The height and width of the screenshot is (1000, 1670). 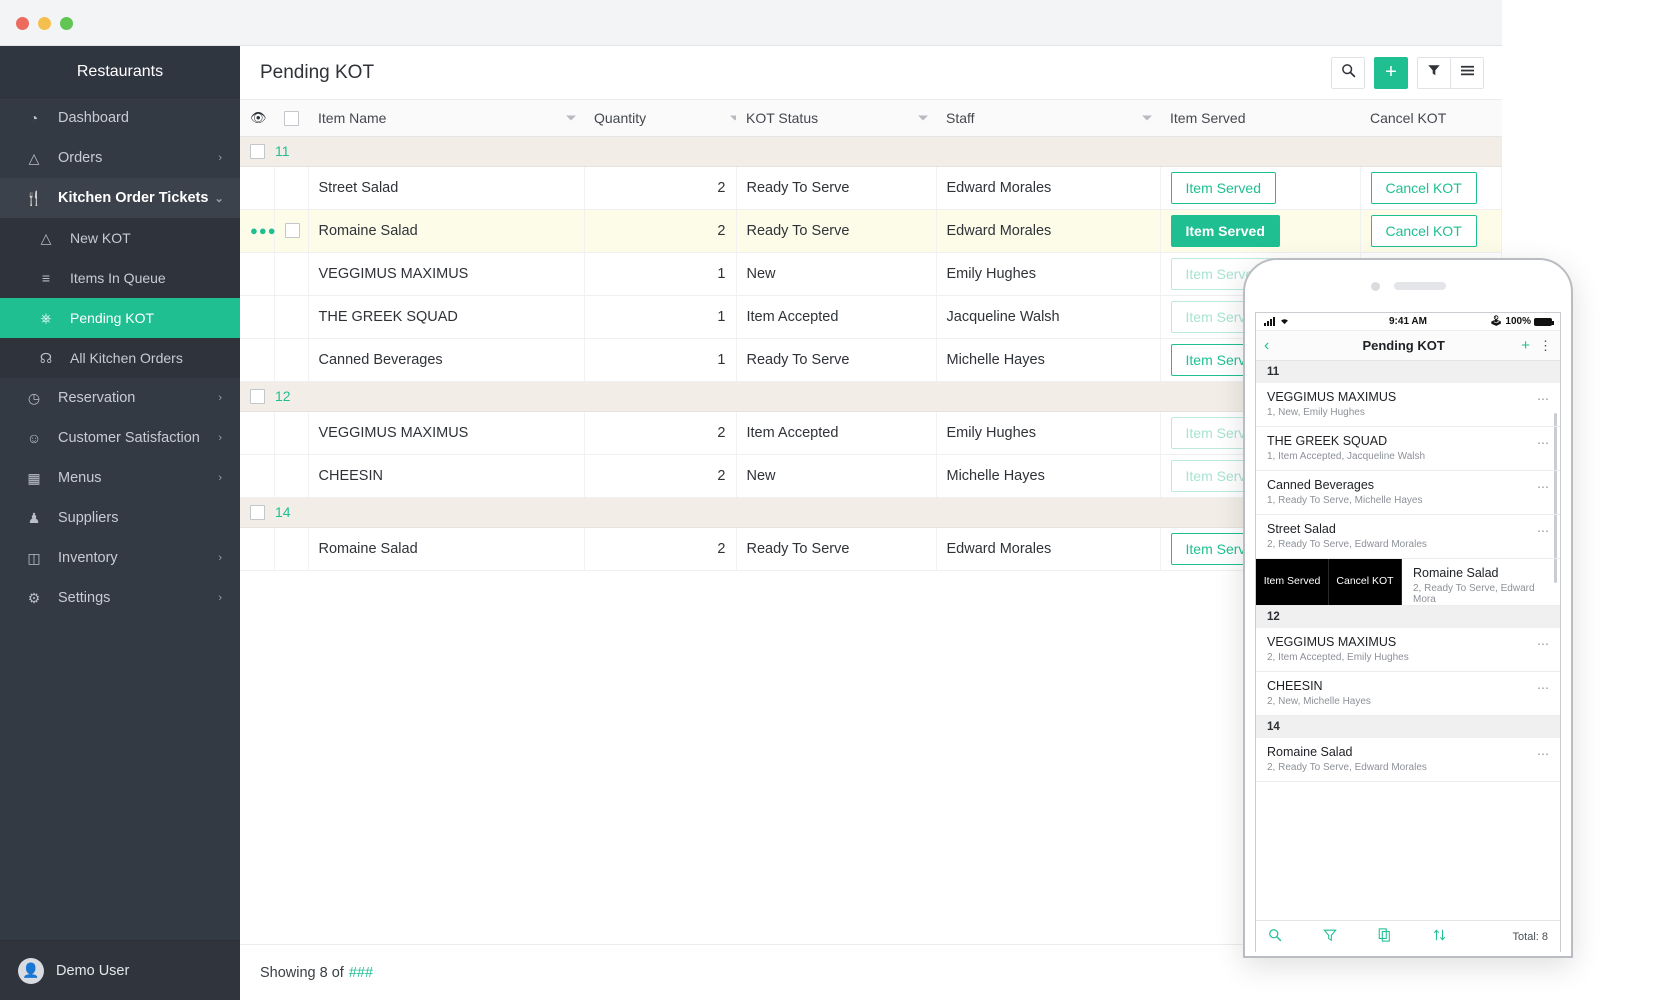 I want to click on copy-icon, so click(x=1405, y=936).